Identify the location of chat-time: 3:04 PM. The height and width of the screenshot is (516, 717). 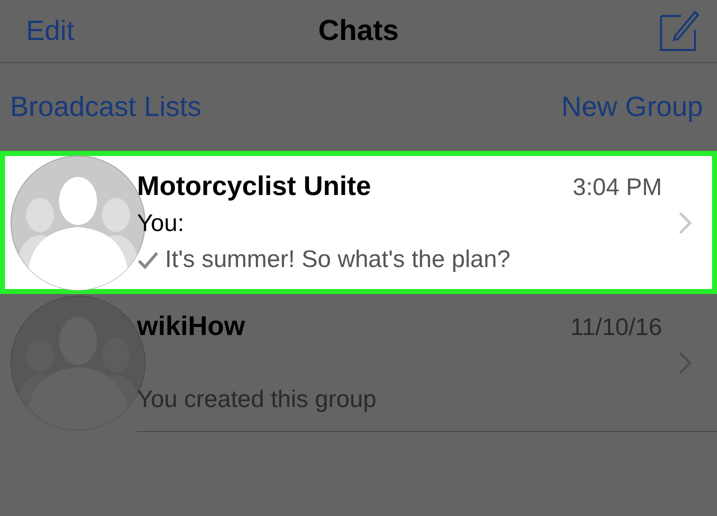
(617, 188).